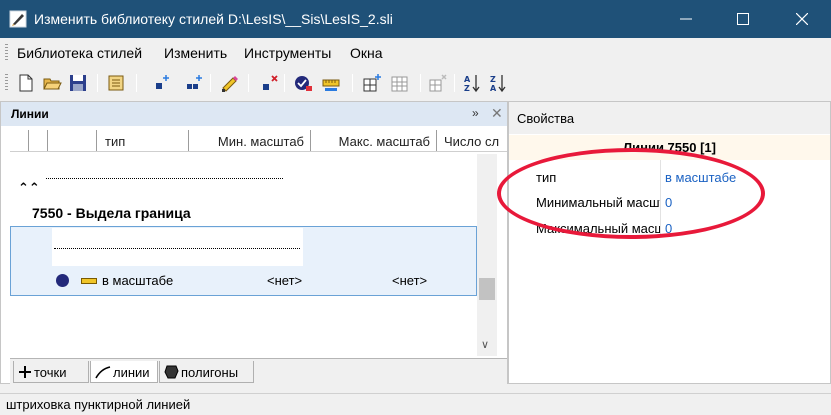  I want to click on menu-windows: Окна, so click(366, 53).